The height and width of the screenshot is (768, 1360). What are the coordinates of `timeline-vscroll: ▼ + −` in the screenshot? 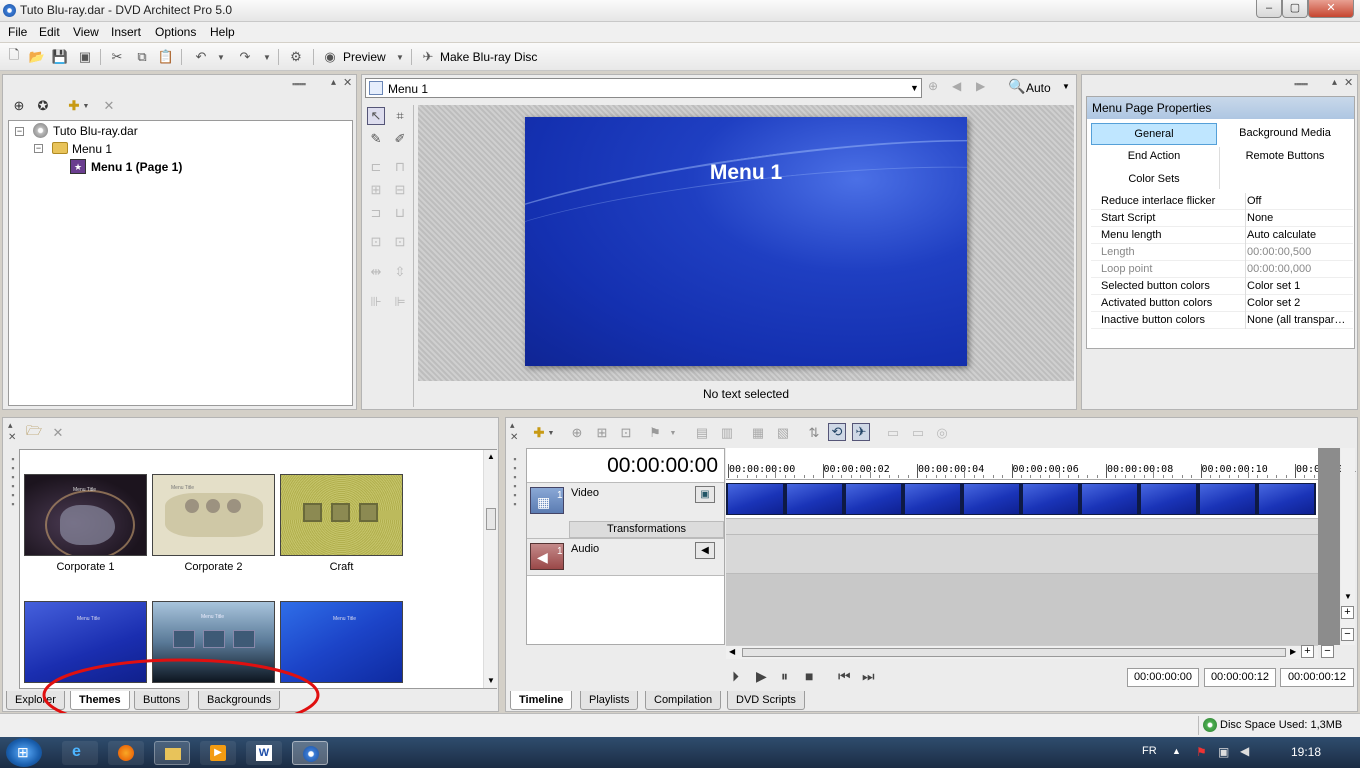 It's located at (1348, 546).